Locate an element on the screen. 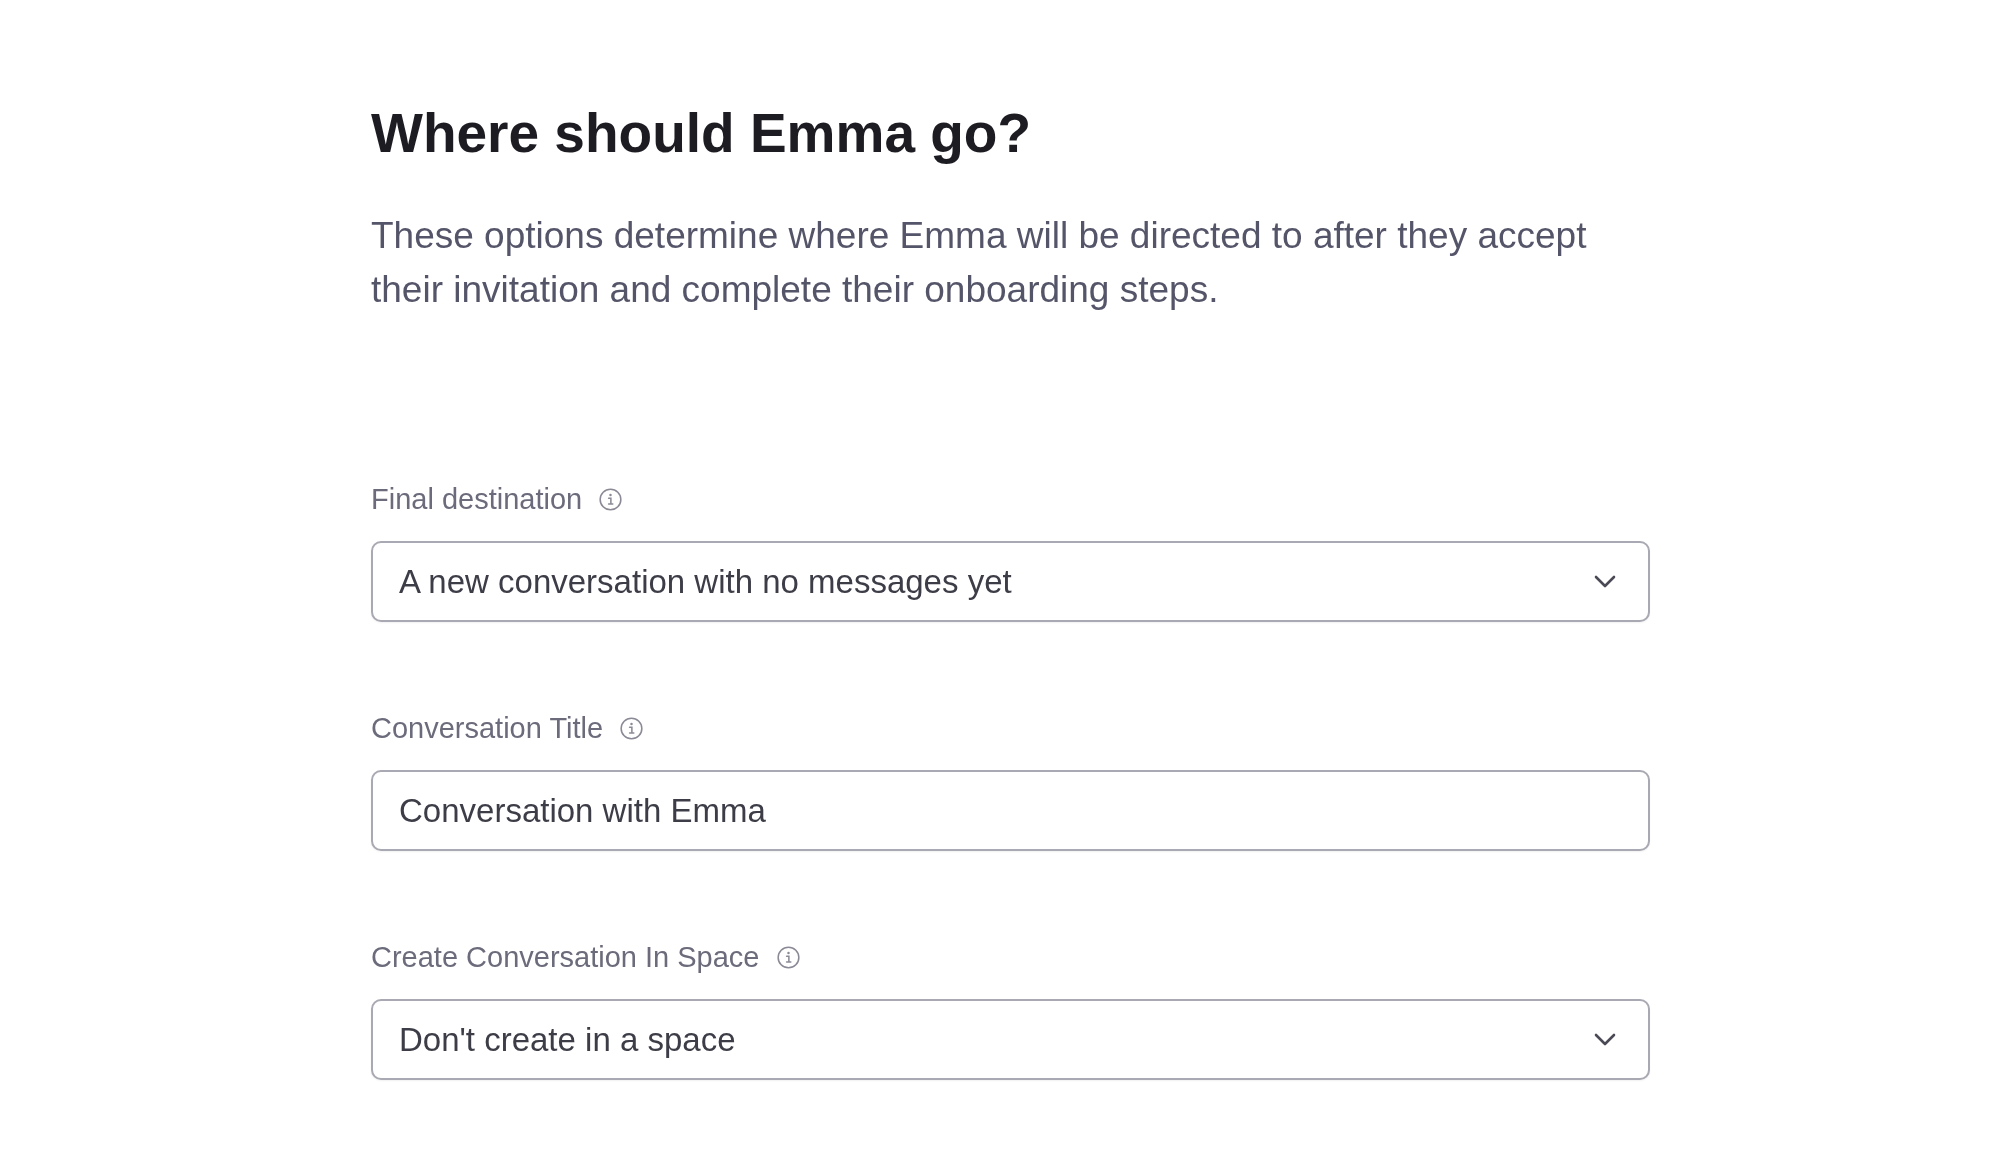 This screenshot has height=1156, width=1992. description-text: These options determine where Emma will be directed to after they accept their invitation and complete their onboarding steps. is located at coordinates (979, 263).